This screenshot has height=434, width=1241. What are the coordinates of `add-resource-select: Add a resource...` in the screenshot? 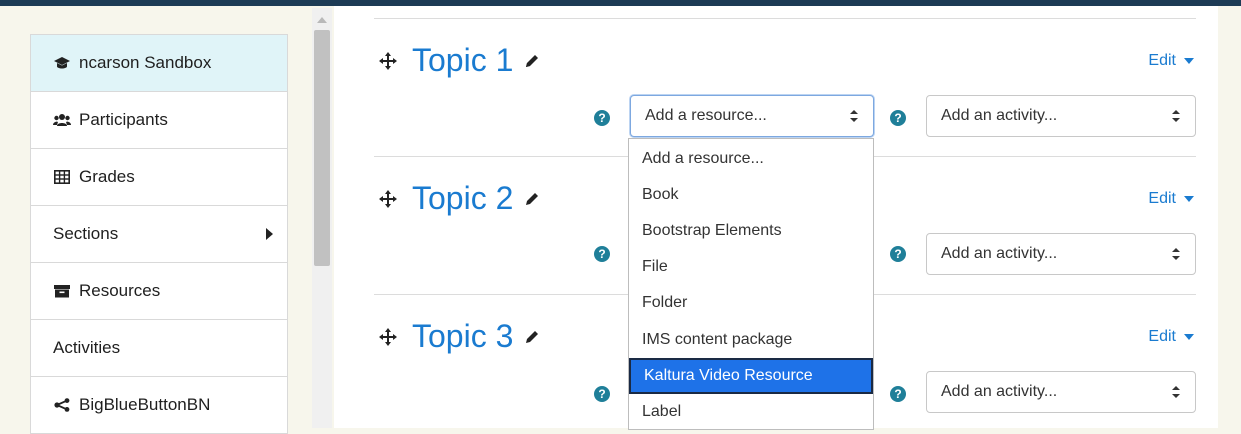 It's located at (752, 116).